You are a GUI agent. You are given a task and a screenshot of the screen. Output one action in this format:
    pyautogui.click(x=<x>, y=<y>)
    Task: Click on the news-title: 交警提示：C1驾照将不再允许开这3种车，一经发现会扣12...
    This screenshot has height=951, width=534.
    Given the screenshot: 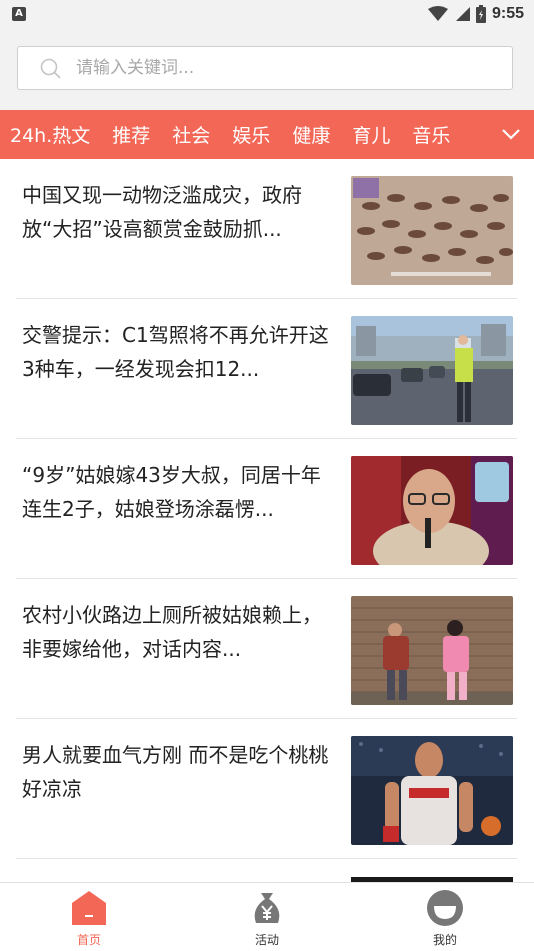 What is the action you would take?
    pyautogui.click(x=175, y=352)
    